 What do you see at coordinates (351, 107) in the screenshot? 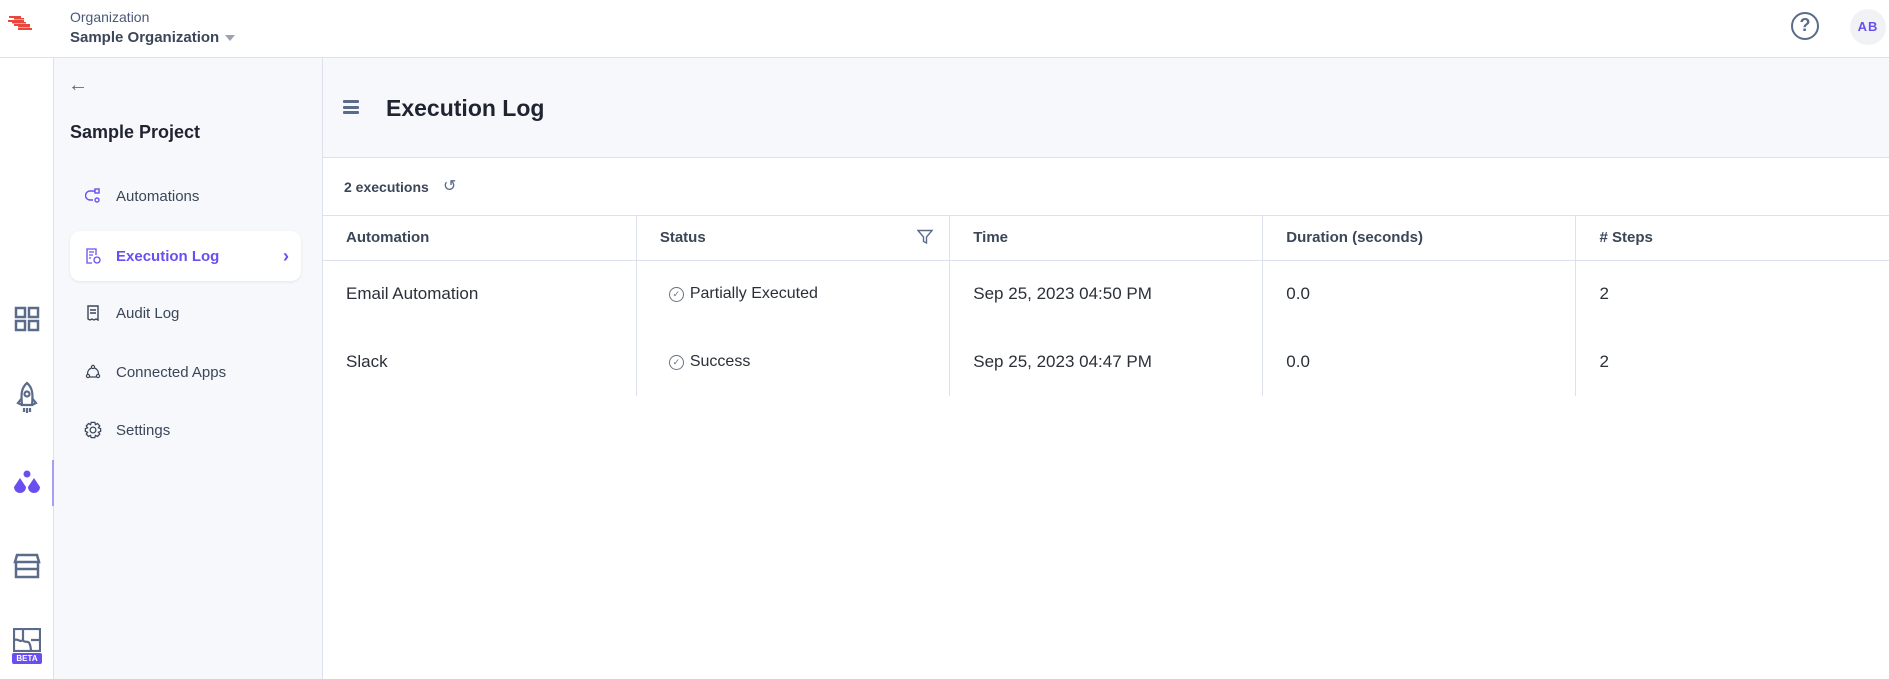
I see `hamburger-menu-icon` at bounding box center [351, 107].